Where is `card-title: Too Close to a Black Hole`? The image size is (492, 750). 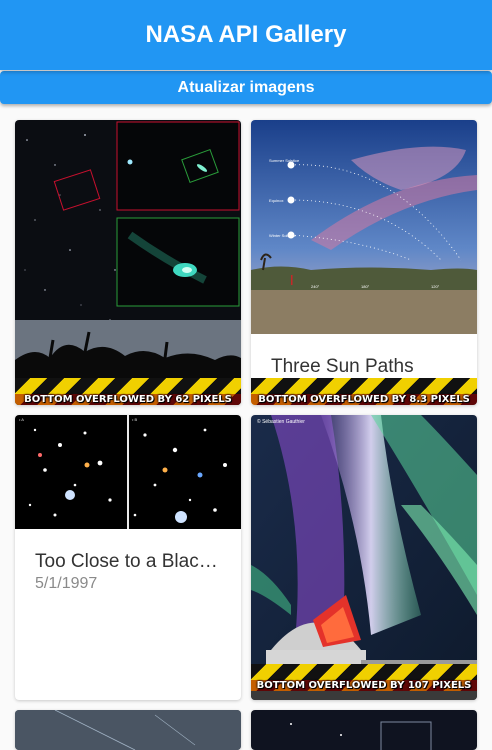 card-title: Too Close to a Black Hole is located at coordinates (131, 561).